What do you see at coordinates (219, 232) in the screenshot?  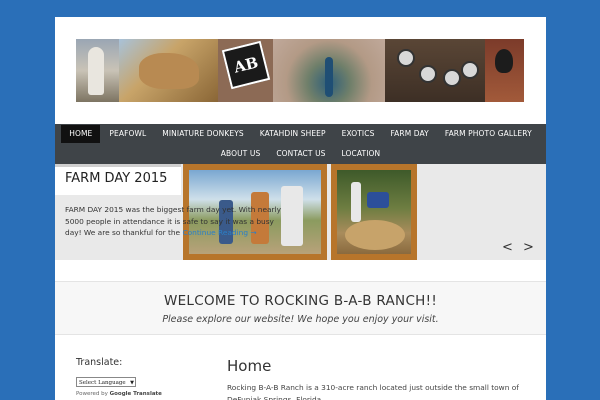 I see `continue-reading-link: Continue Reading →` at bounding box center [219, 232].